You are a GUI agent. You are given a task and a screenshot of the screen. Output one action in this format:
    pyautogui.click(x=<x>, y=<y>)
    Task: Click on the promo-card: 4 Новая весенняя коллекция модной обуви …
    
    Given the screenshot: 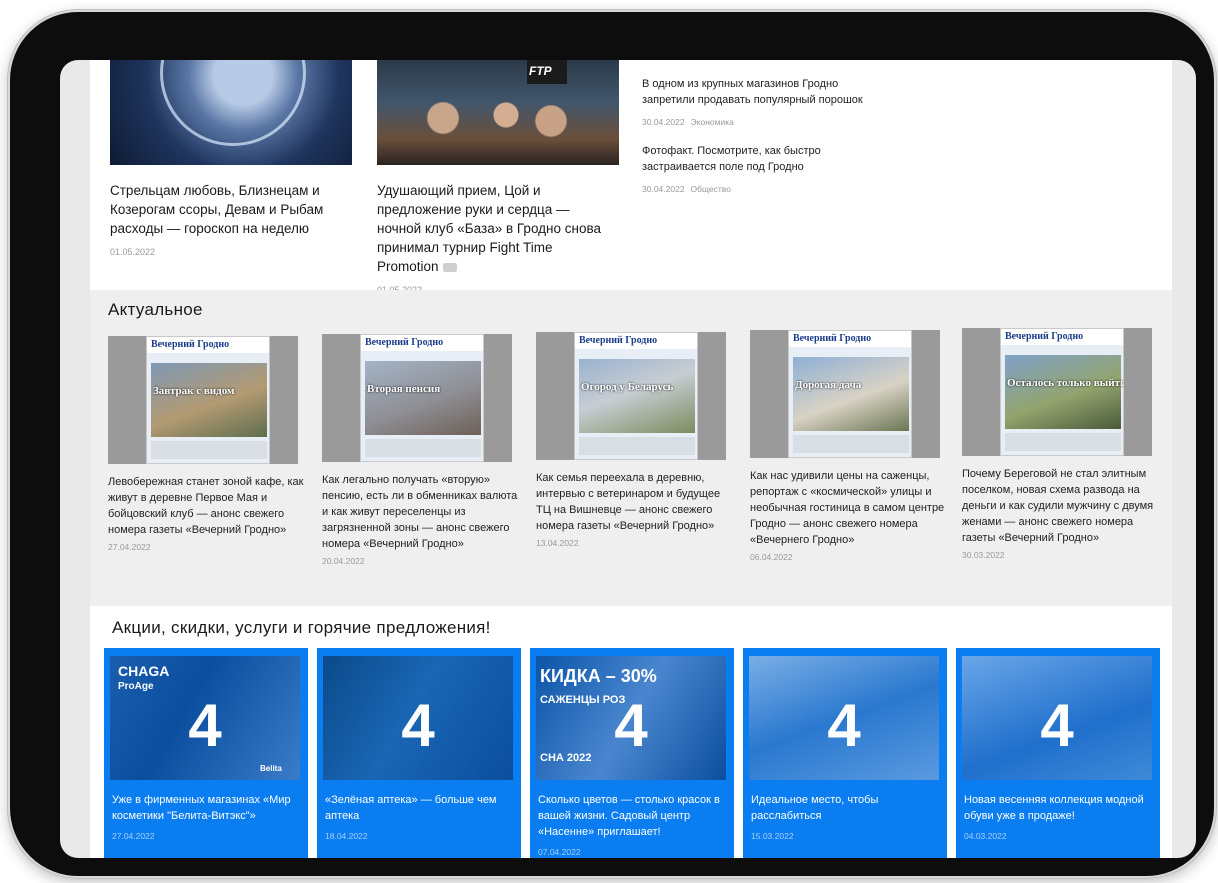 What is the action you would take?
    pyautogui.click(x=1058, y=753)
    